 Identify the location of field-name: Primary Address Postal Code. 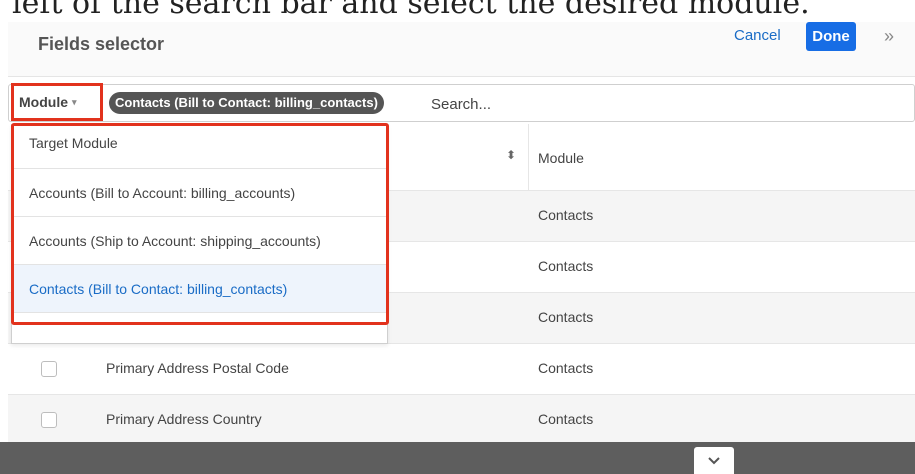
(197, 368).